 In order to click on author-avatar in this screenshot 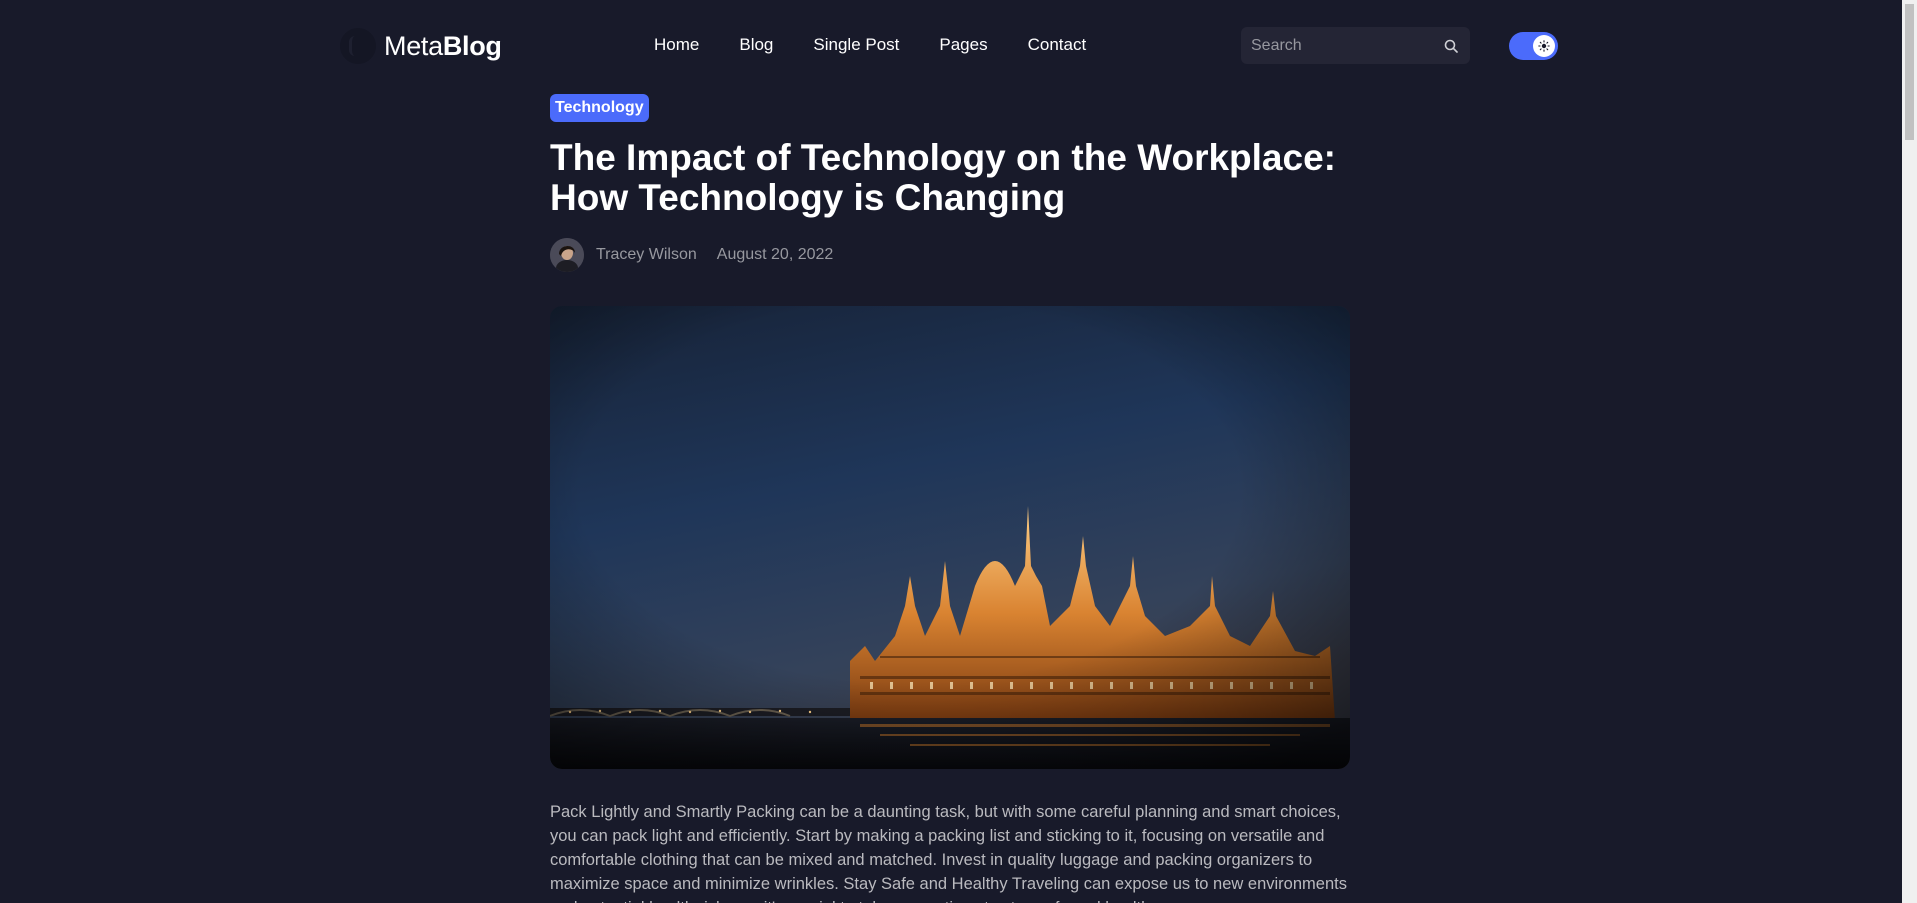, I will do `click(567, 255)`.